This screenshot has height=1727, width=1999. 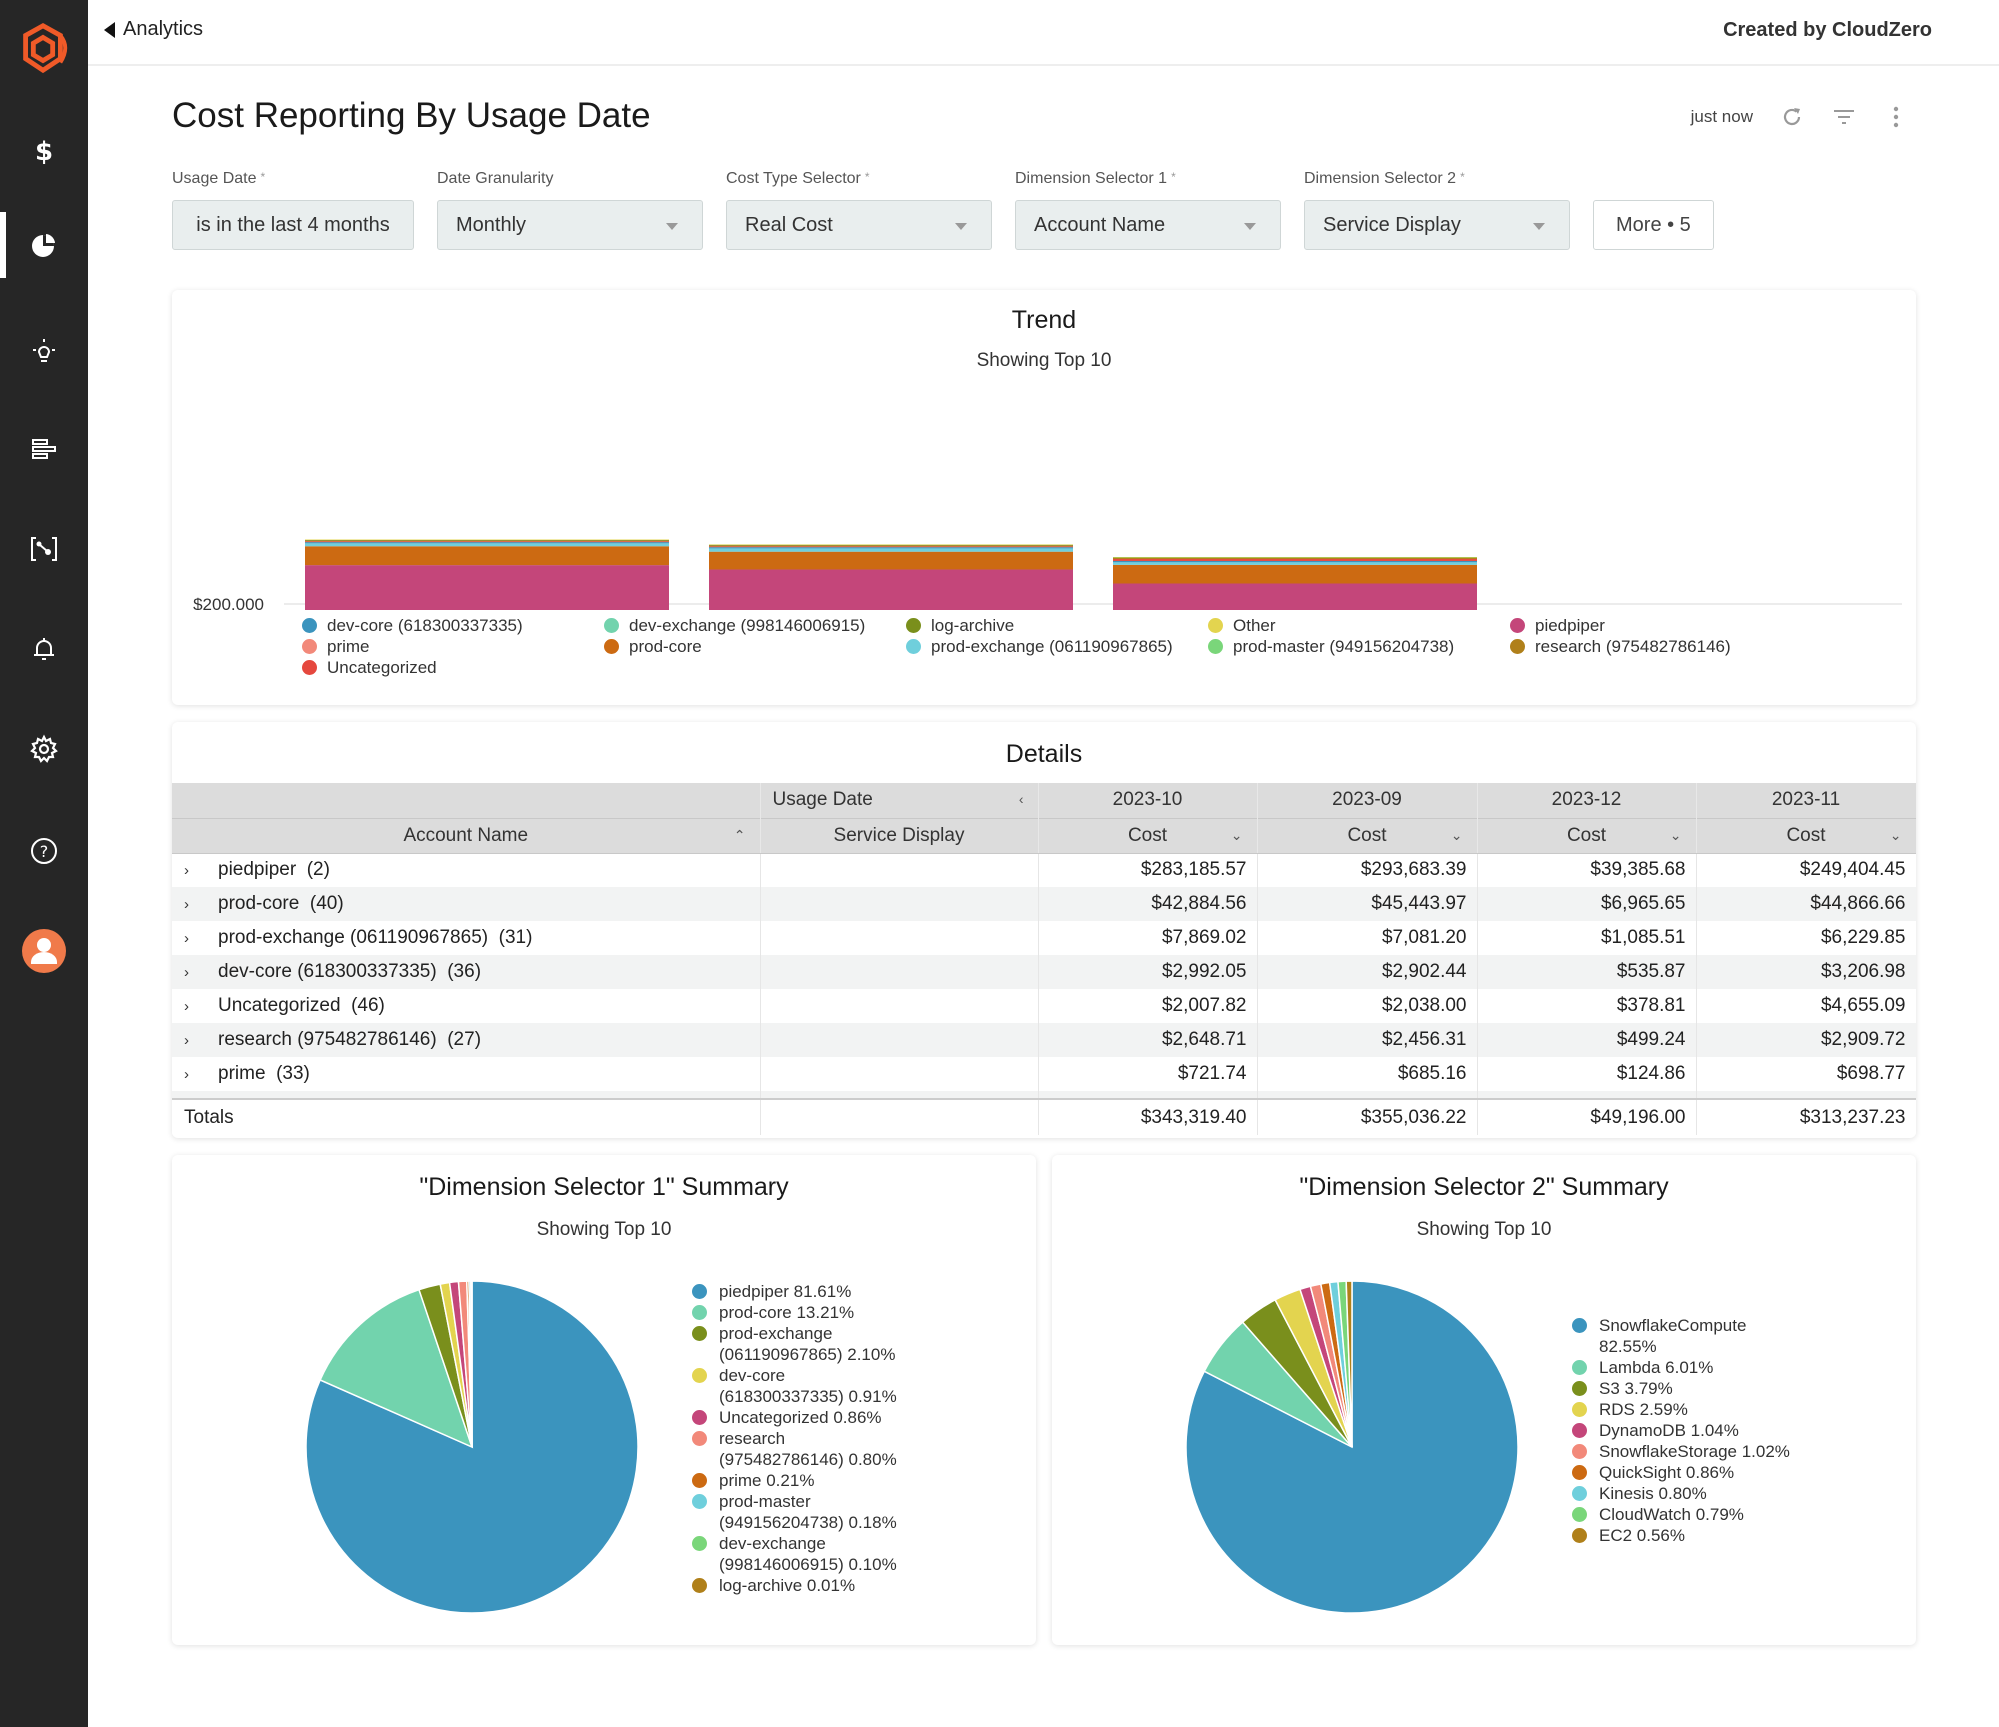 I want to click on legend-item: piedpiper, so click(x=1661, y=625).